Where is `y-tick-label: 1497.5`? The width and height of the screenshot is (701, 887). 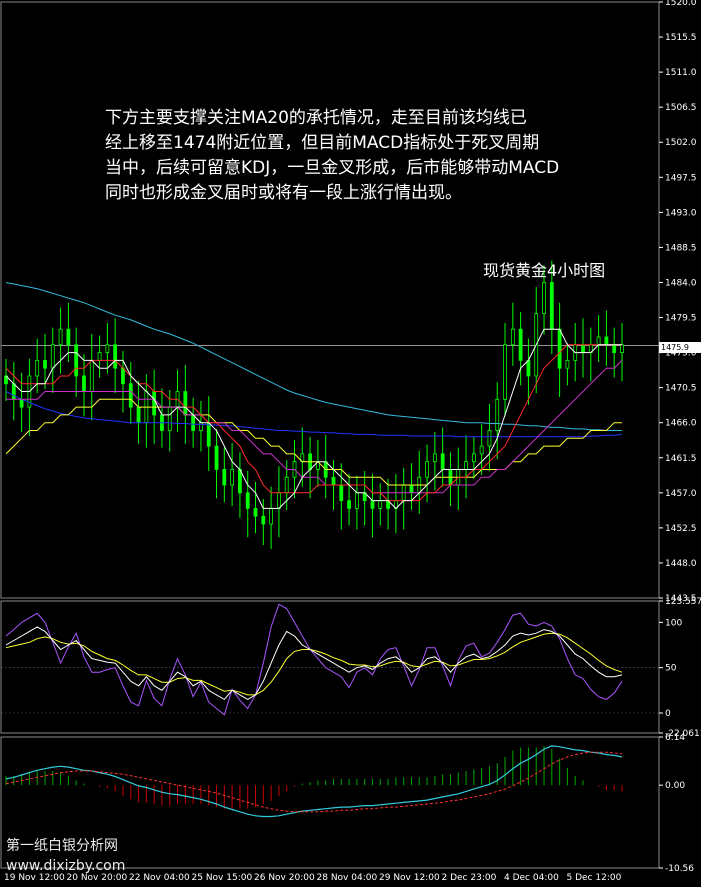 y-tick-label: 1497.5 is located at coordinates (681, 178).